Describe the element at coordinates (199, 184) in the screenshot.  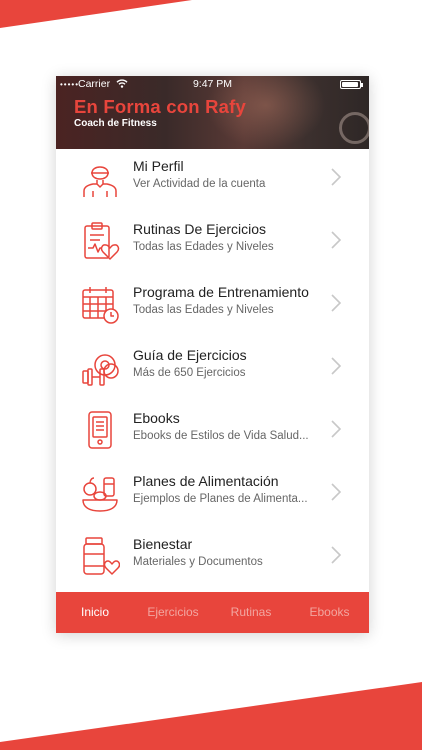
I see `menu-item-subtitle: Ver Actividad de la cuenta` at that location.